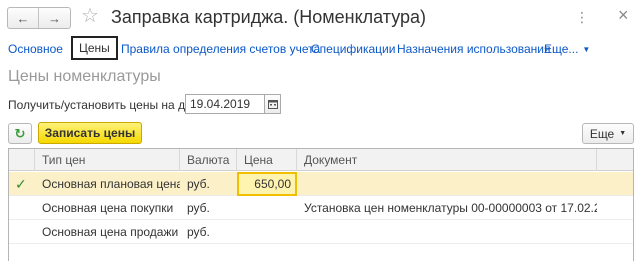  Describe the element at coordinates (94, 48) in the screenshot. I see `tab-prices: Цены` at that location.